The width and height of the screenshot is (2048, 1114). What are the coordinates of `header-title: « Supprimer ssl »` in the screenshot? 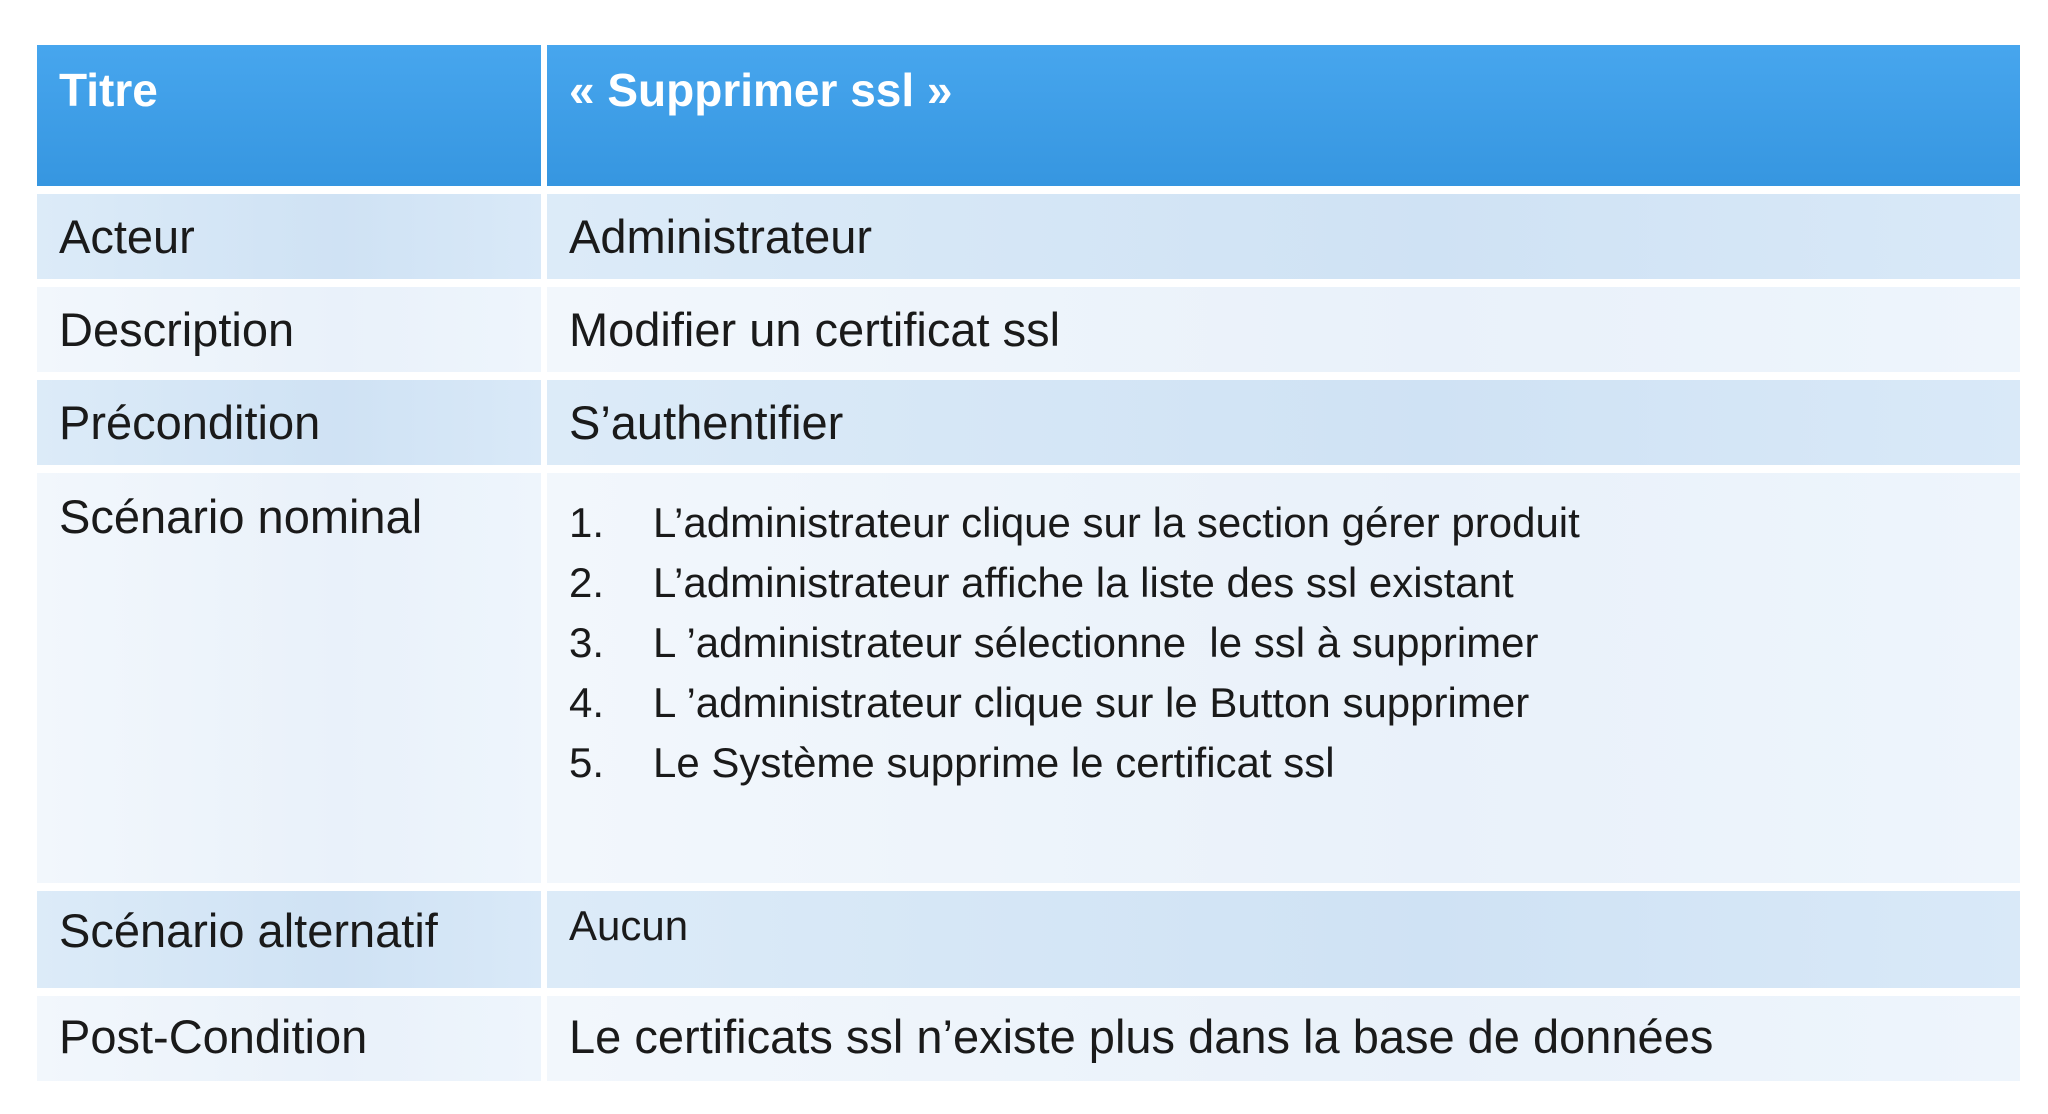 It's located at (1283, 115).